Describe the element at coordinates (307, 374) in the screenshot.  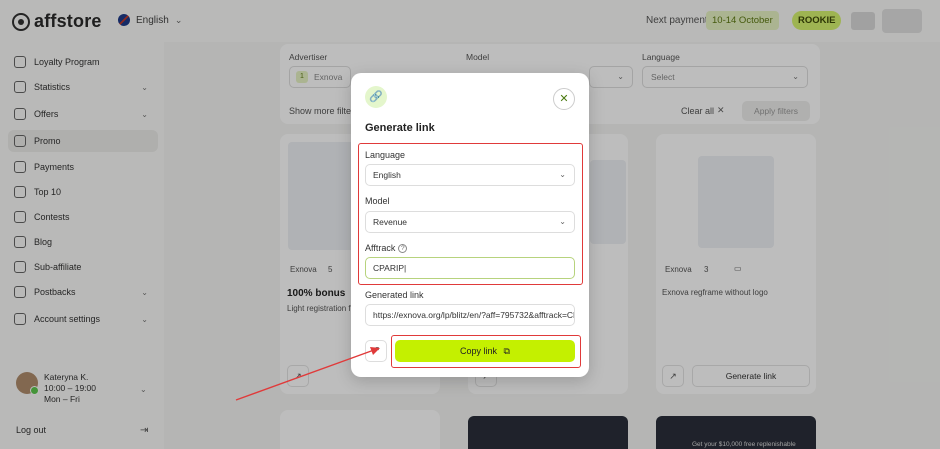
I see `annotation-arrow` at that location.